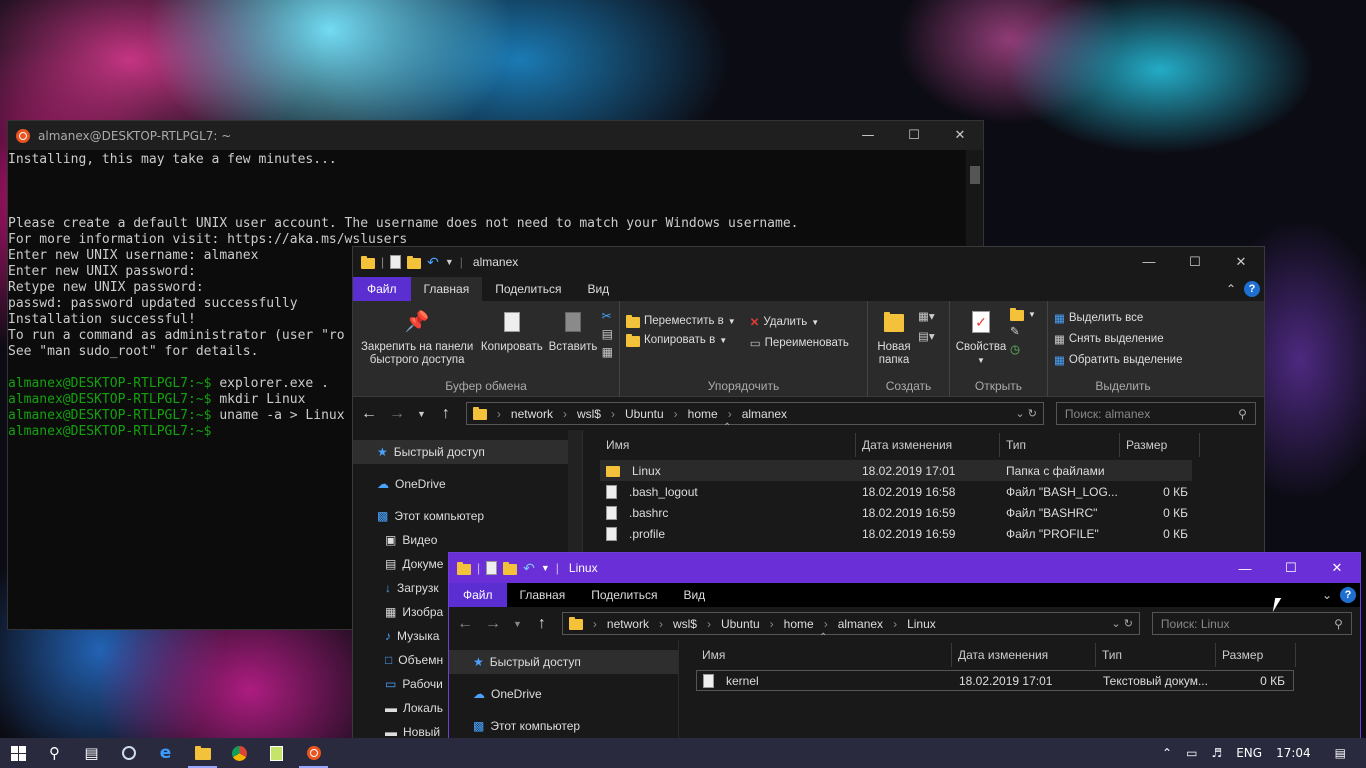  Describe the element at coordinates (607, 334) in the screenshot. I see `copy-path-icon: ▤` at that location.